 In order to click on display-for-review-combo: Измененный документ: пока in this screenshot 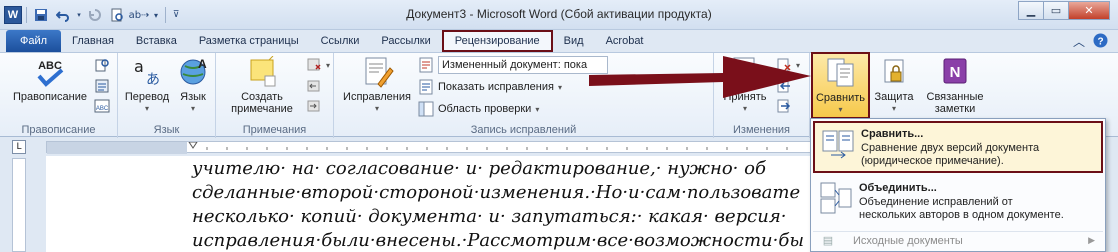, I will do `click(523, 65)`.